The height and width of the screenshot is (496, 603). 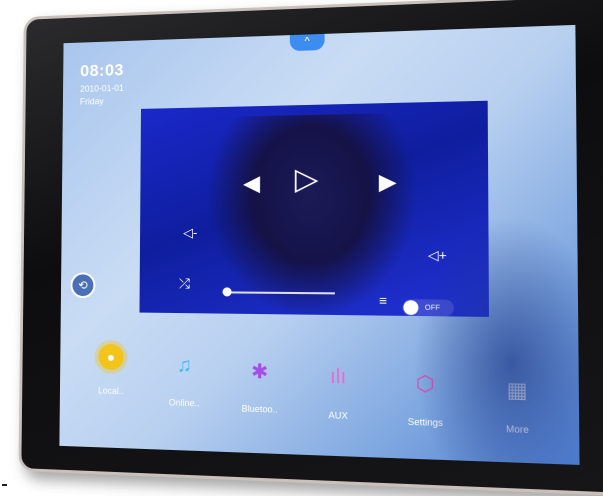 What do you see at coordinates (307, 42) in the screenshot?
I see `pull-down-tab: ^` at bounding box center [307, 42].